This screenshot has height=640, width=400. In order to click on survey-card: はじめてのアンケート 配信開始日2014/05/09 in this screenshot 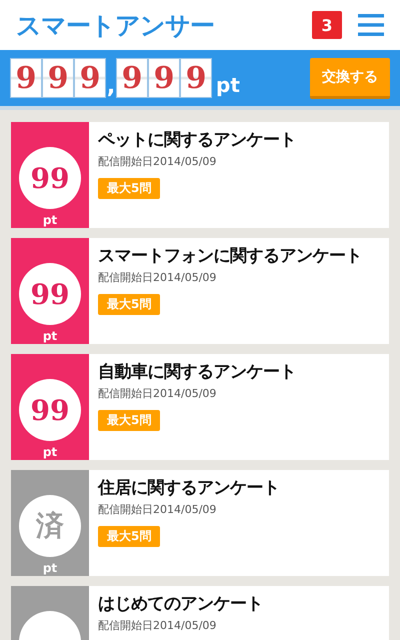, I will do `click(200, 613)`.